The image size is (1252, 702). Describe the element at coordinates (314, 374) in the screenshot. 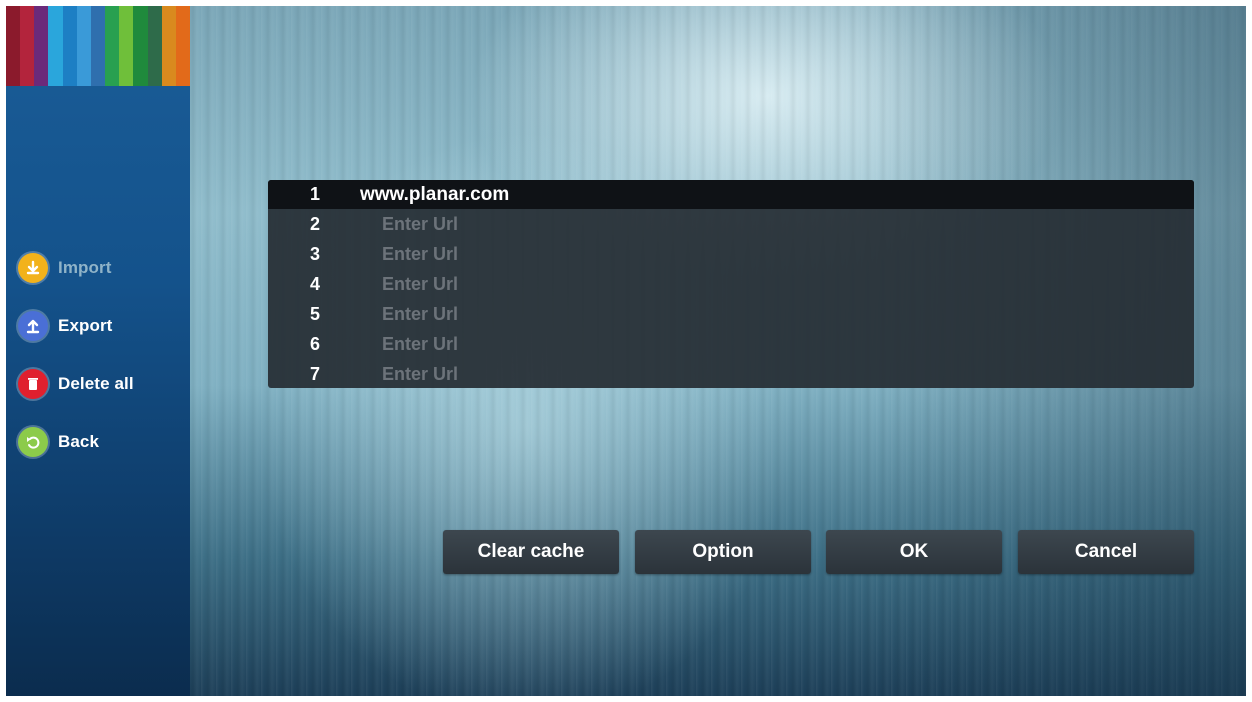

I see `url-row-number: 7` at that location.